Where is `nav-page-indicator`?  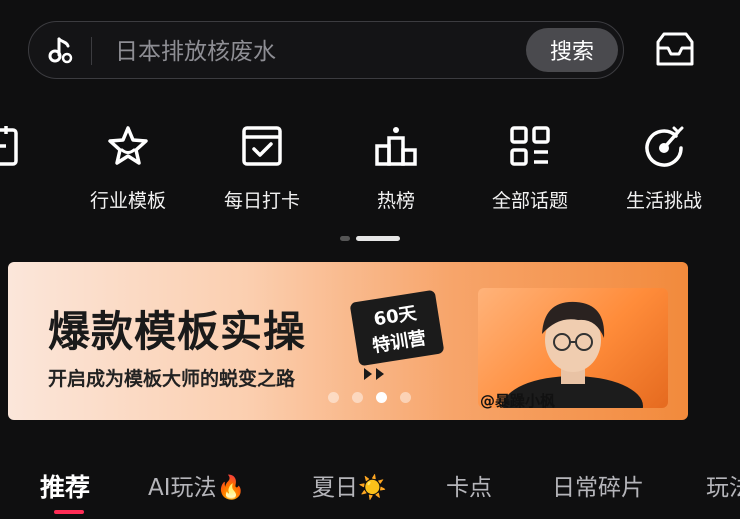 nav-page-indicator is located at coordinates (370, 239).